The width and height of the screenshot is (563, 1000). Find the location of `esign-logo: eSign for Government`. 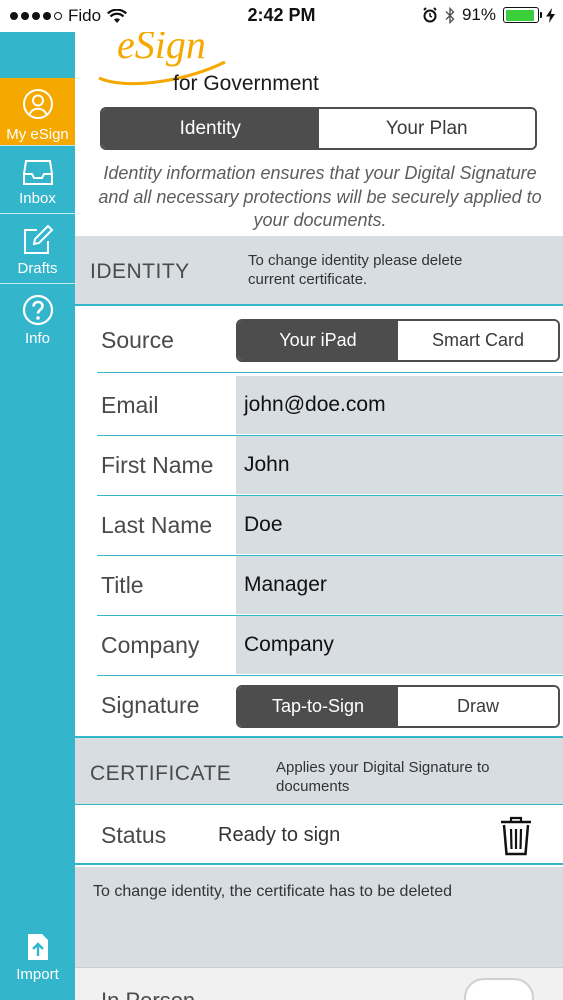

esign-logo: eSign for Government is located at coordinates (208, 63).